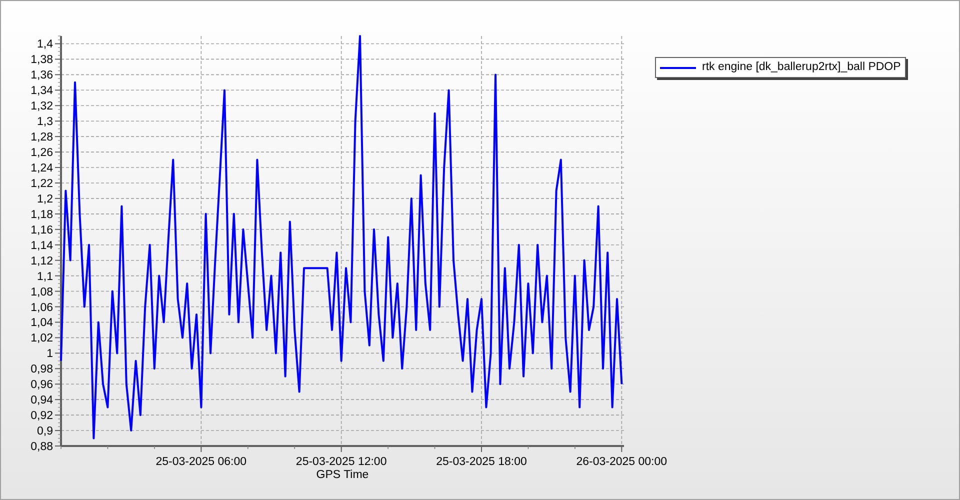  What do you see at coordinates (41, 447) in the screenshot?
I see `tick-label: 0,88` at bounding box center [41, 447].